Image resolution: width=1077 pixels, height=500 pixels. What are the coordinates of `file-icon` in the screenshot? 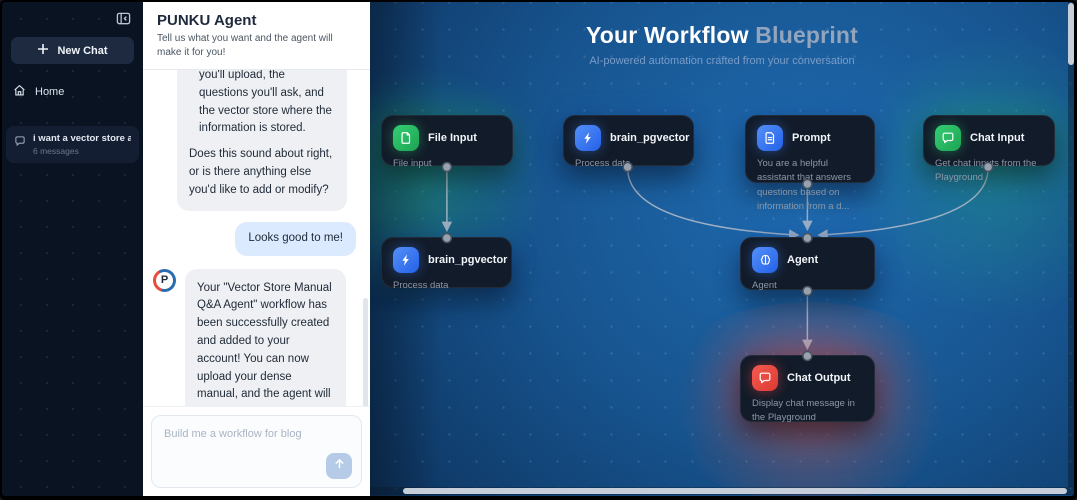 It's located at (406, 138).